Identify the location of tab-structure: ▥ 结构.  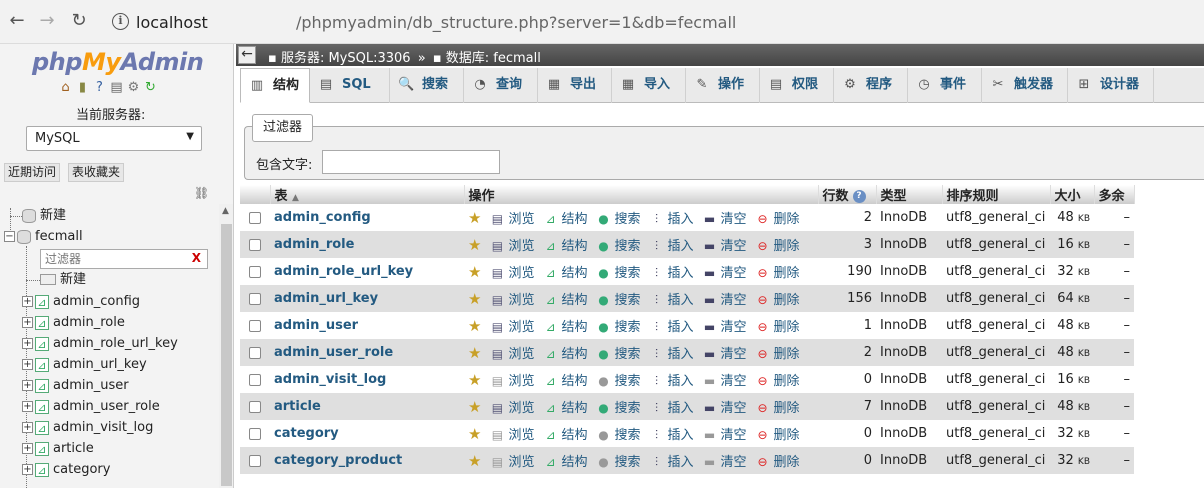
(275, 85).